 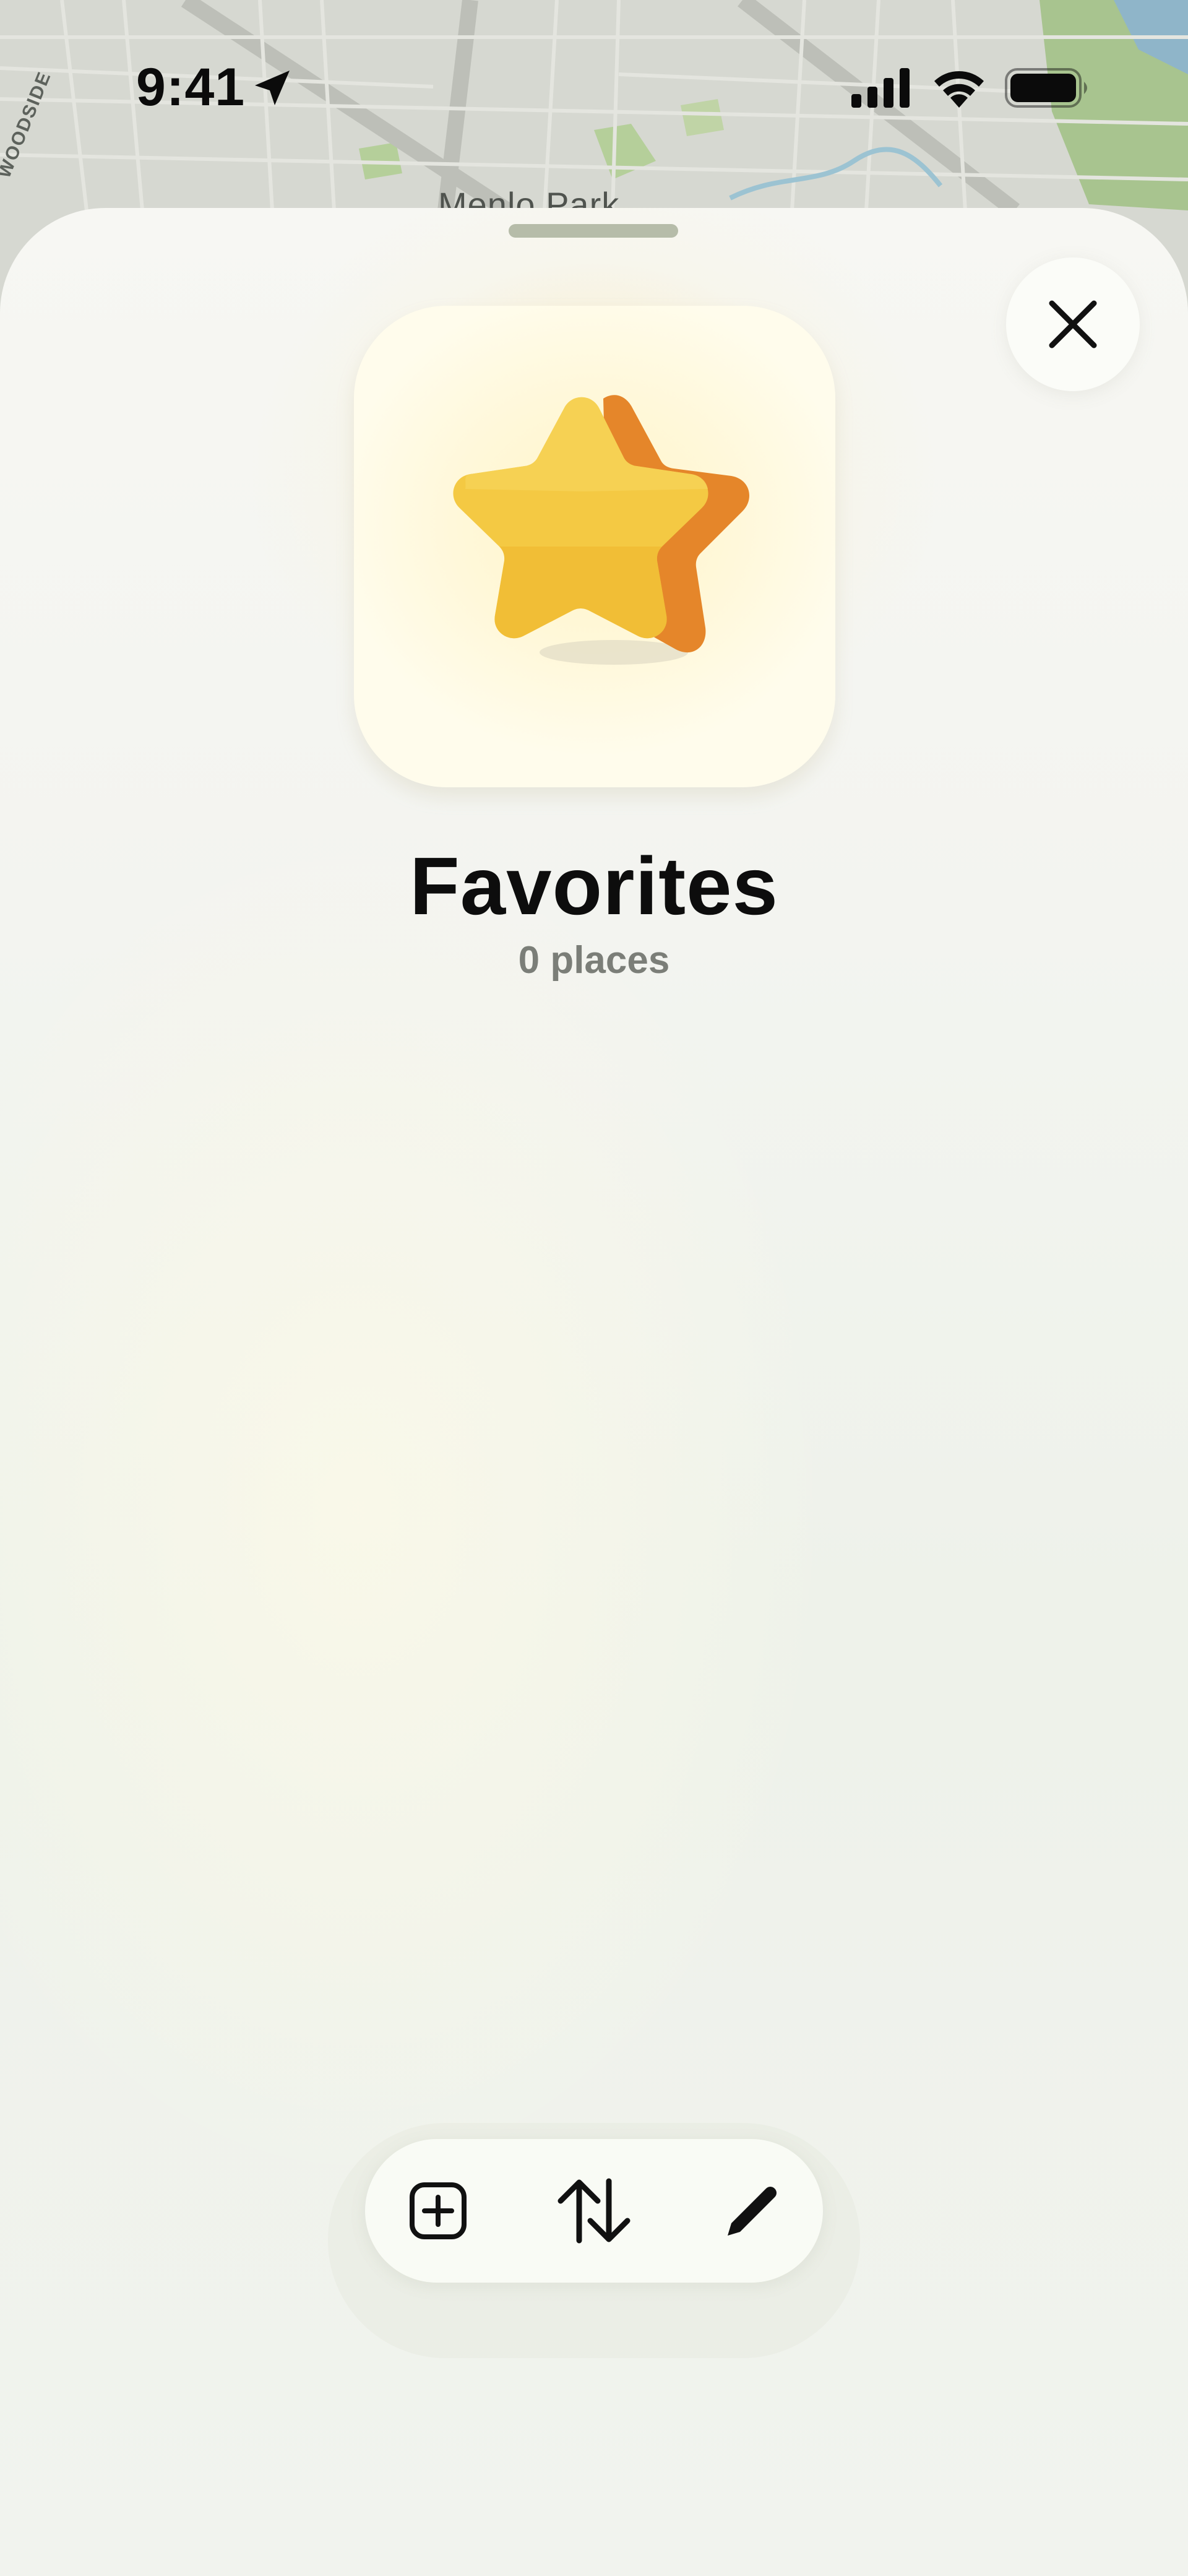 I want to click on collection-icon-tile, so click(x=594, y=546).